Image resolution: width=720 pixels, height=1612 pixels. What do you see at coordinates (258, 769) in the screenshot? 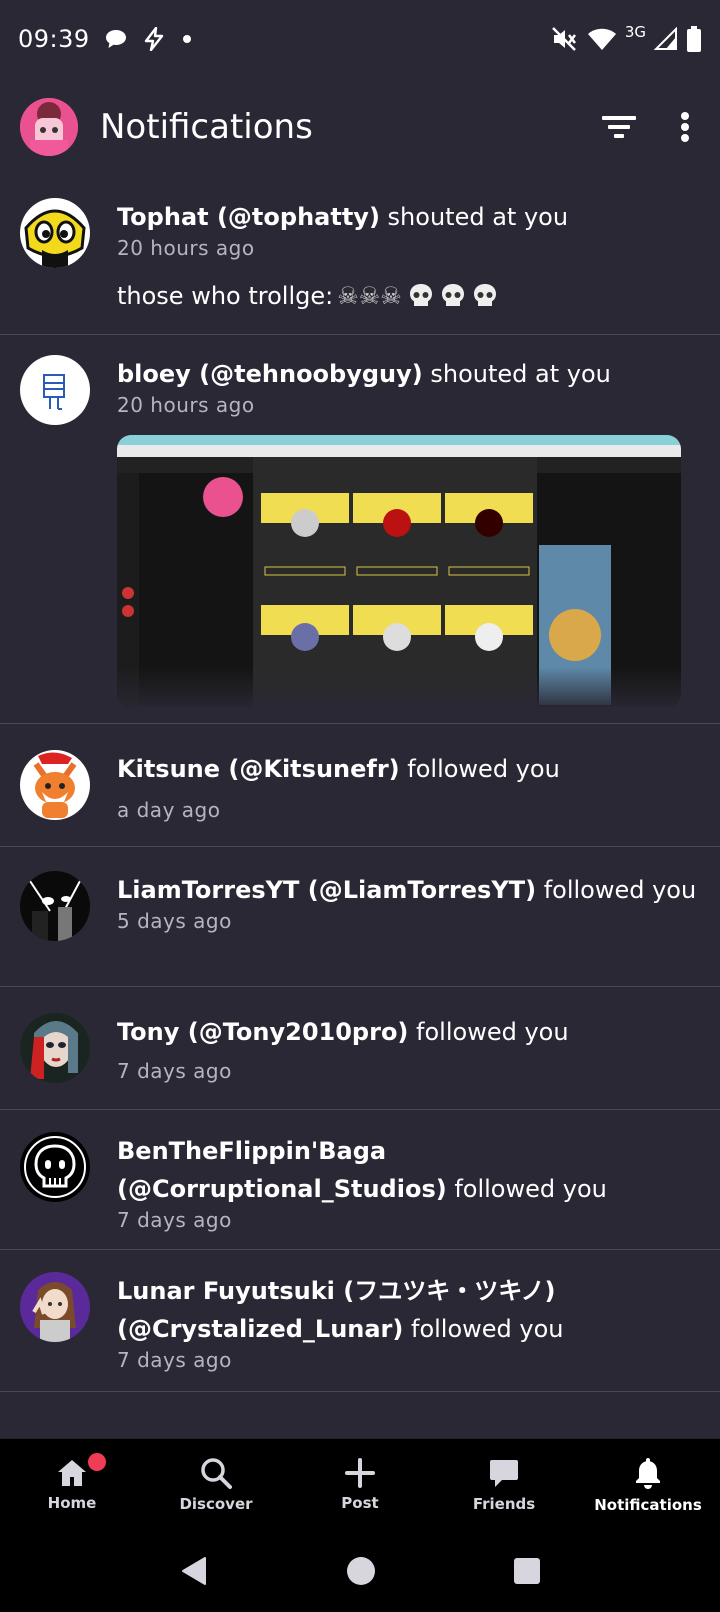
I see `notif-user: Kitsune (@Kitsunefr)` at bounding box center [258, 769].